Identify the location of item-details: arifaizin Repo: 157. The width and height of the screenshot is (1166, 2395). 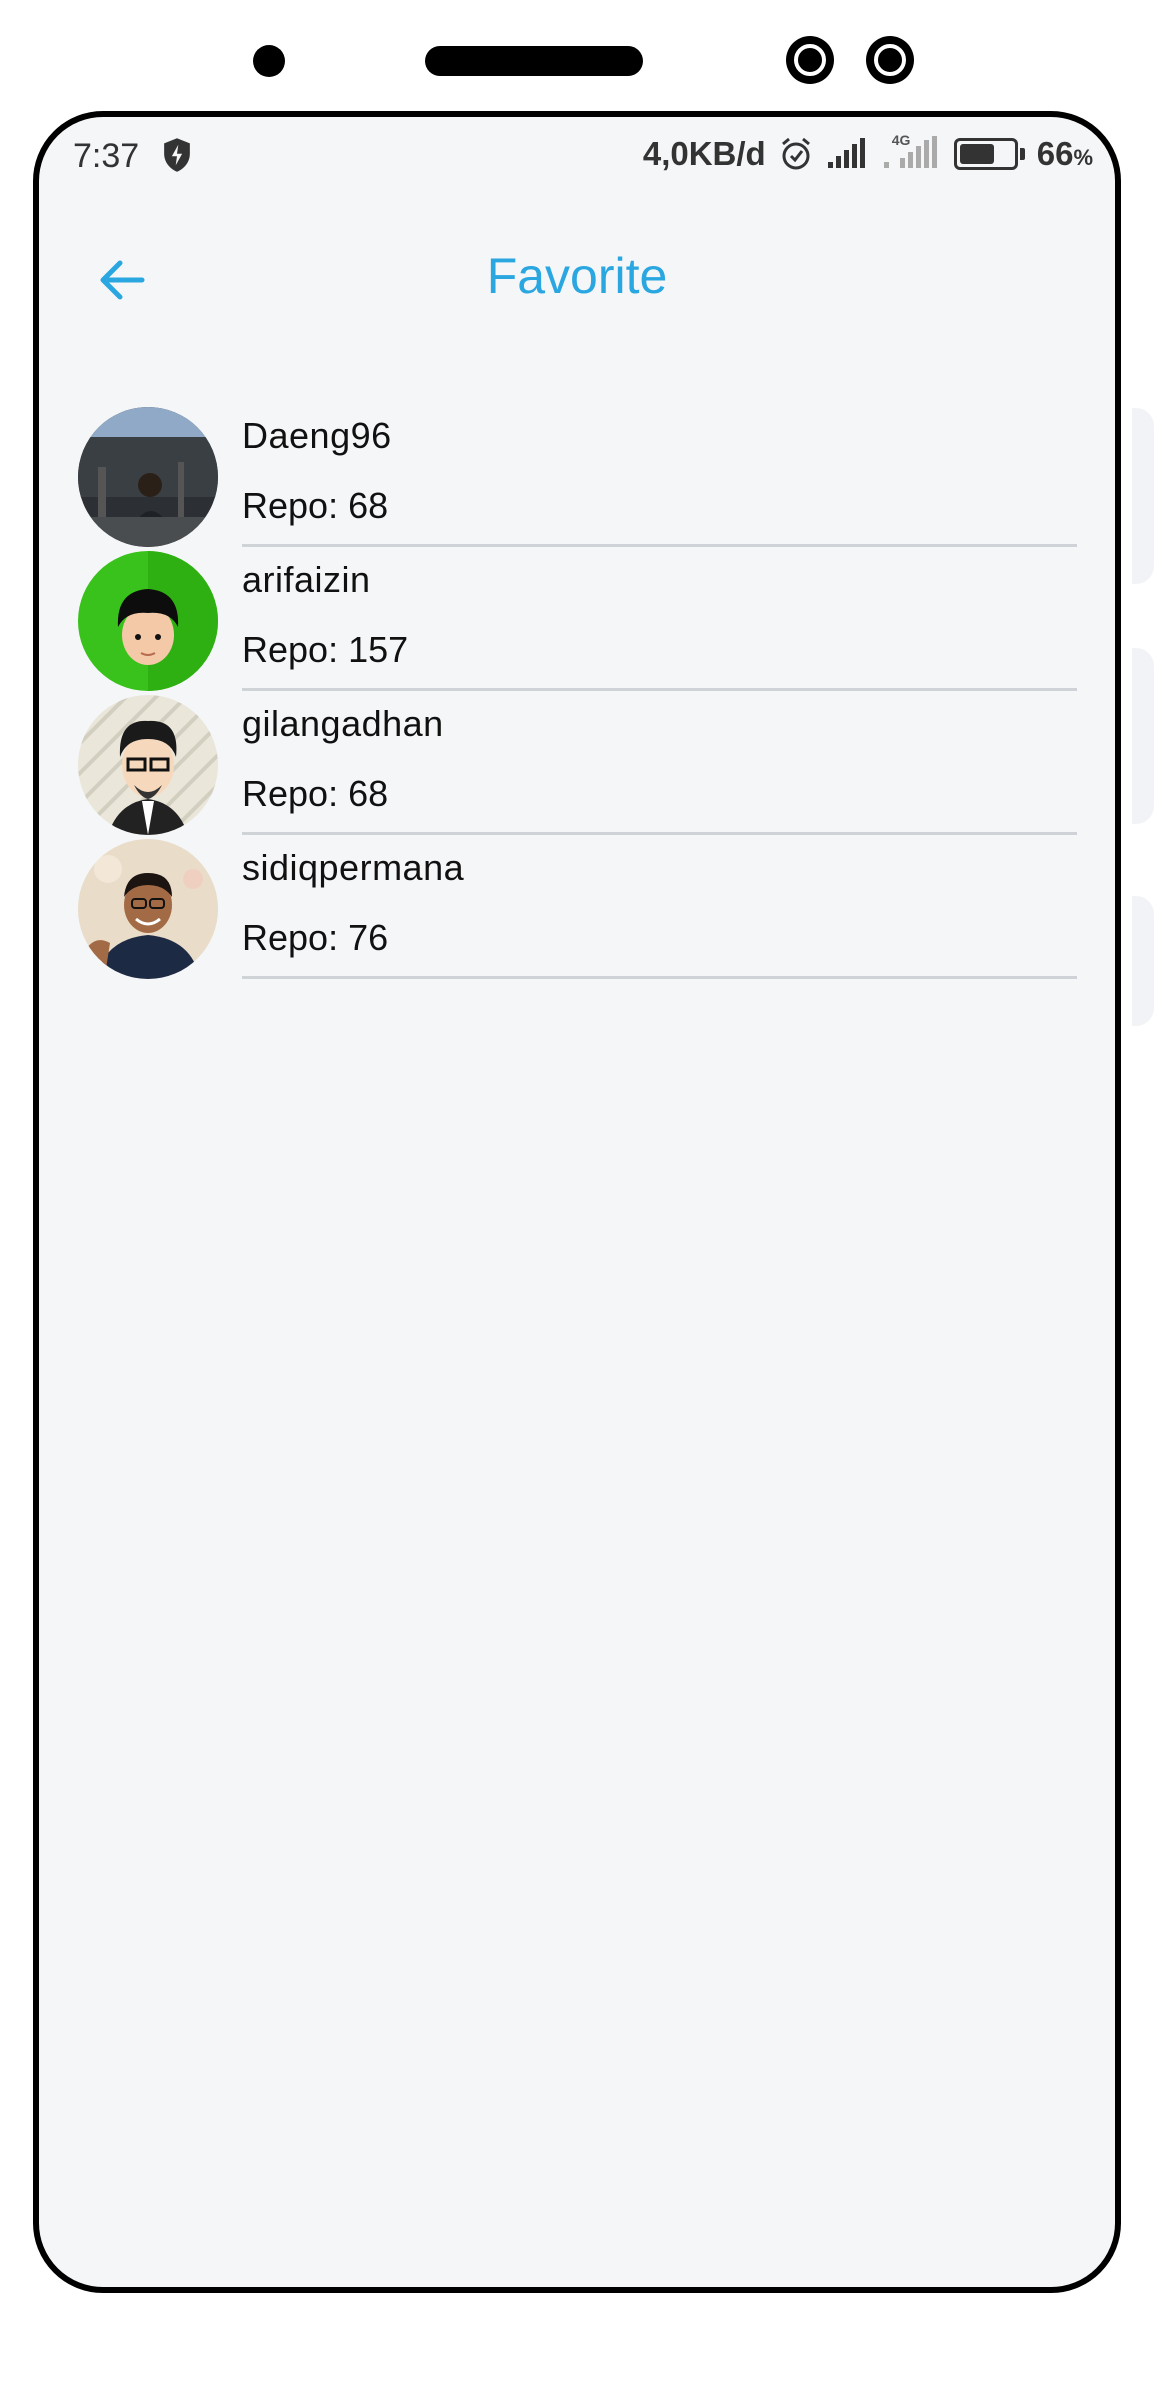
(659, 621).